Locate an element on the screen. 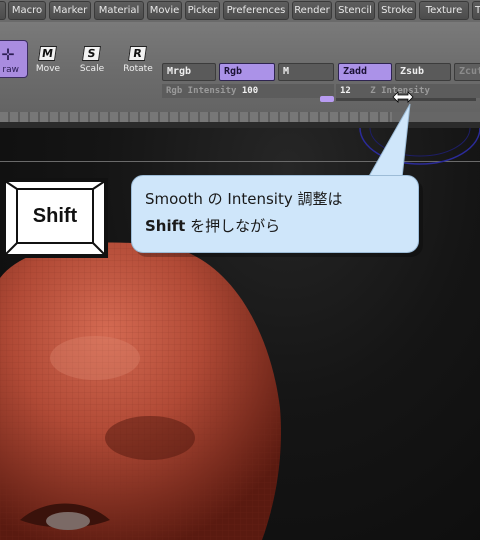 The width and height of the screenshot is (480, 540). shift-key-label: Shift is located at coordinates (55, 216).